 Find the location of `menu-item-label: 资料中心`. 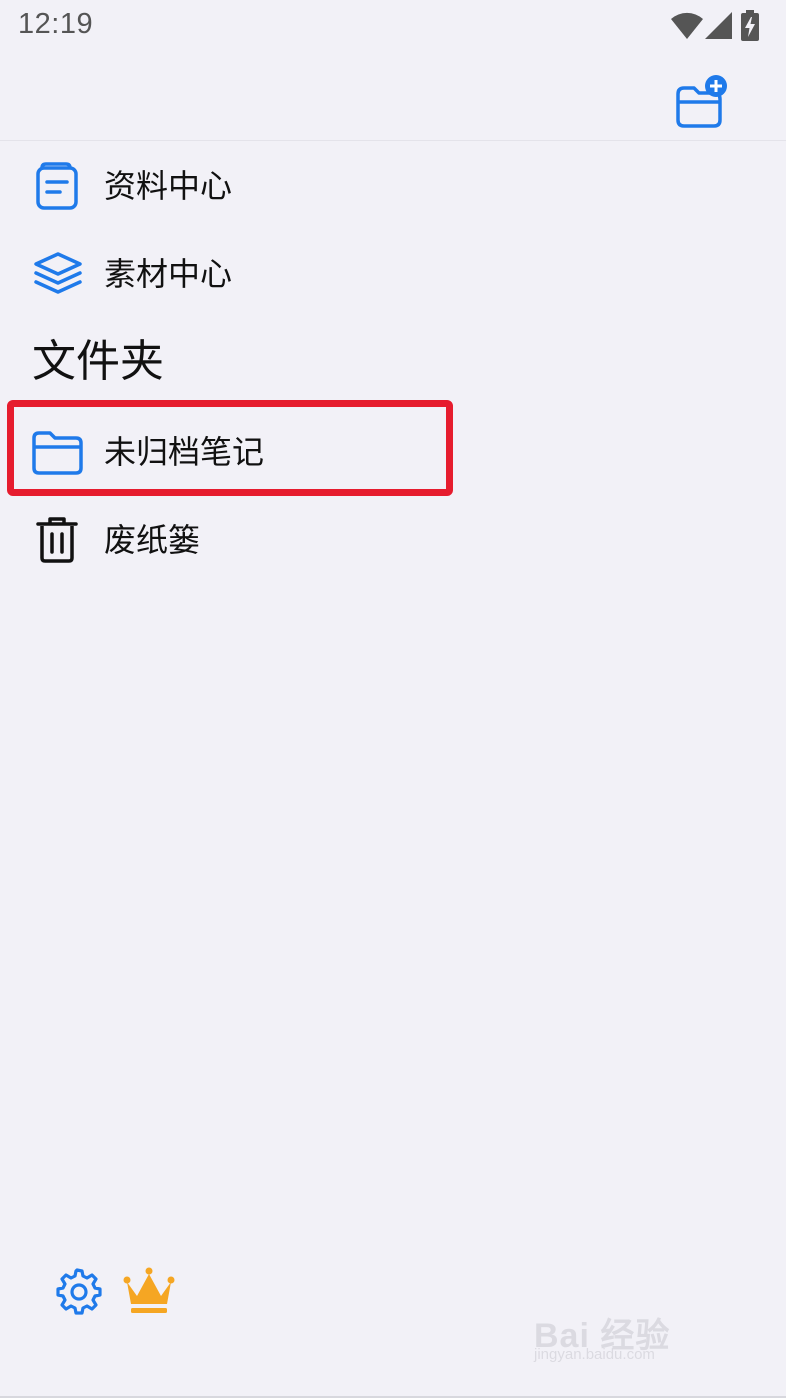

menu-item-label: 资料中心 is located at coordinates (168, 186).